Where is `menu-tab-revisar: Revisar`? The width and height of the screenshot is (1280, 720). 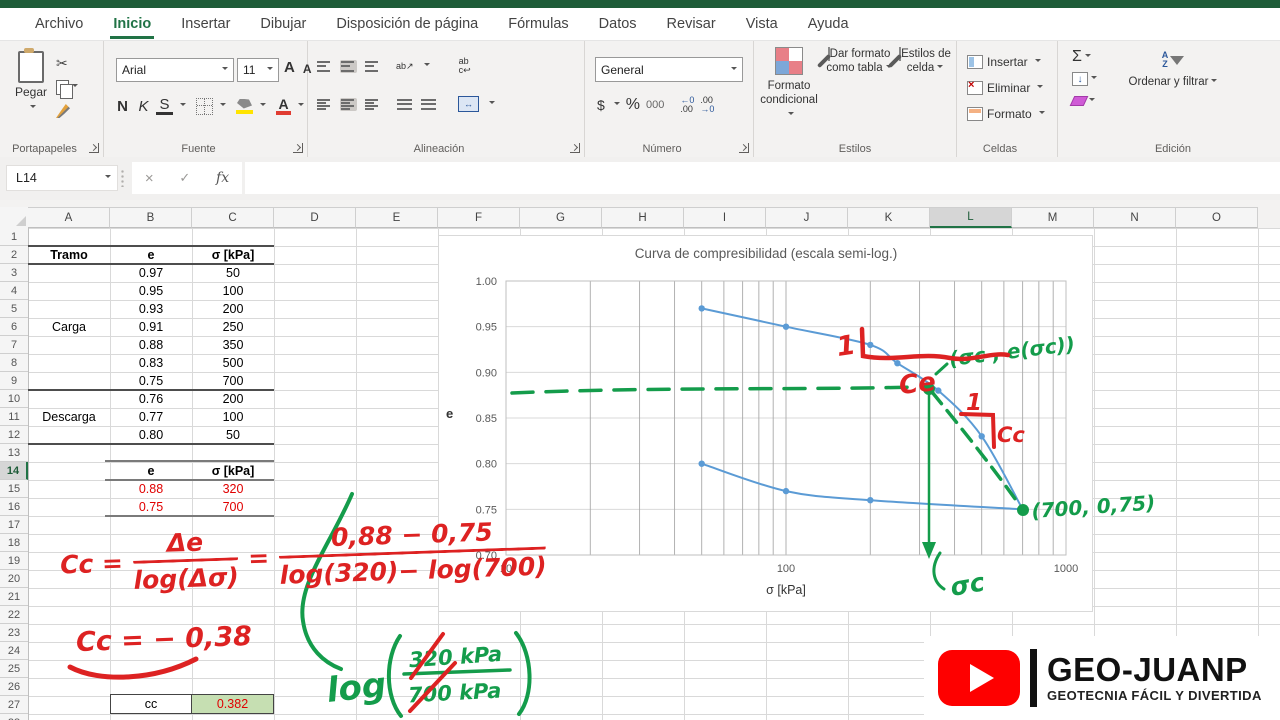
menu-tab-revisar: Revisar is located at coordinates (691, 24).